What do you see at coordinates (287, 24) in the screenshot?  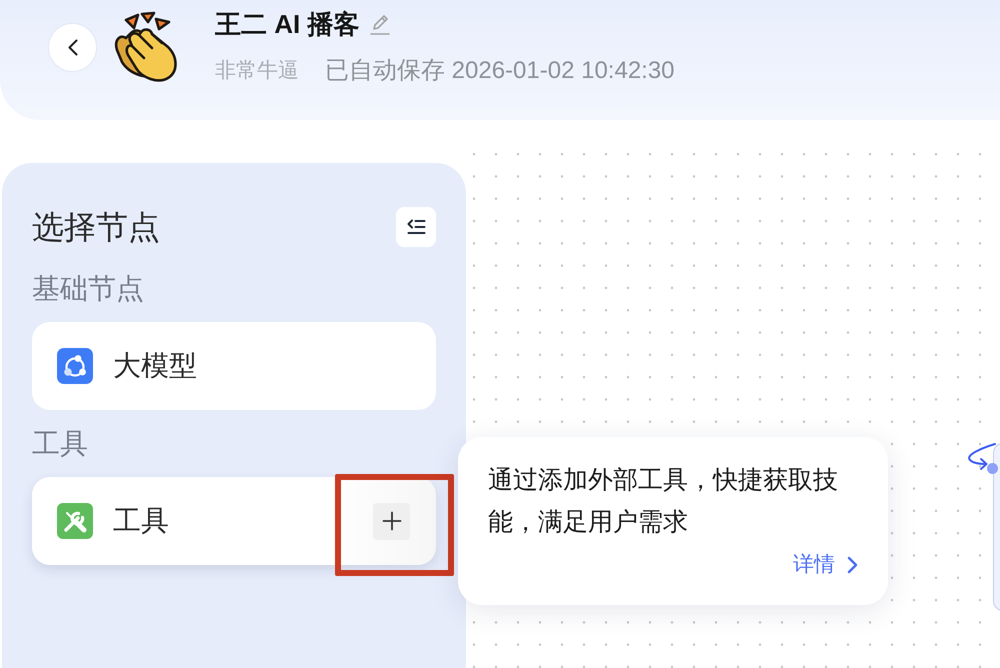 I see `page-title: 王二 AI 播客` at bounding box center [287, 24].